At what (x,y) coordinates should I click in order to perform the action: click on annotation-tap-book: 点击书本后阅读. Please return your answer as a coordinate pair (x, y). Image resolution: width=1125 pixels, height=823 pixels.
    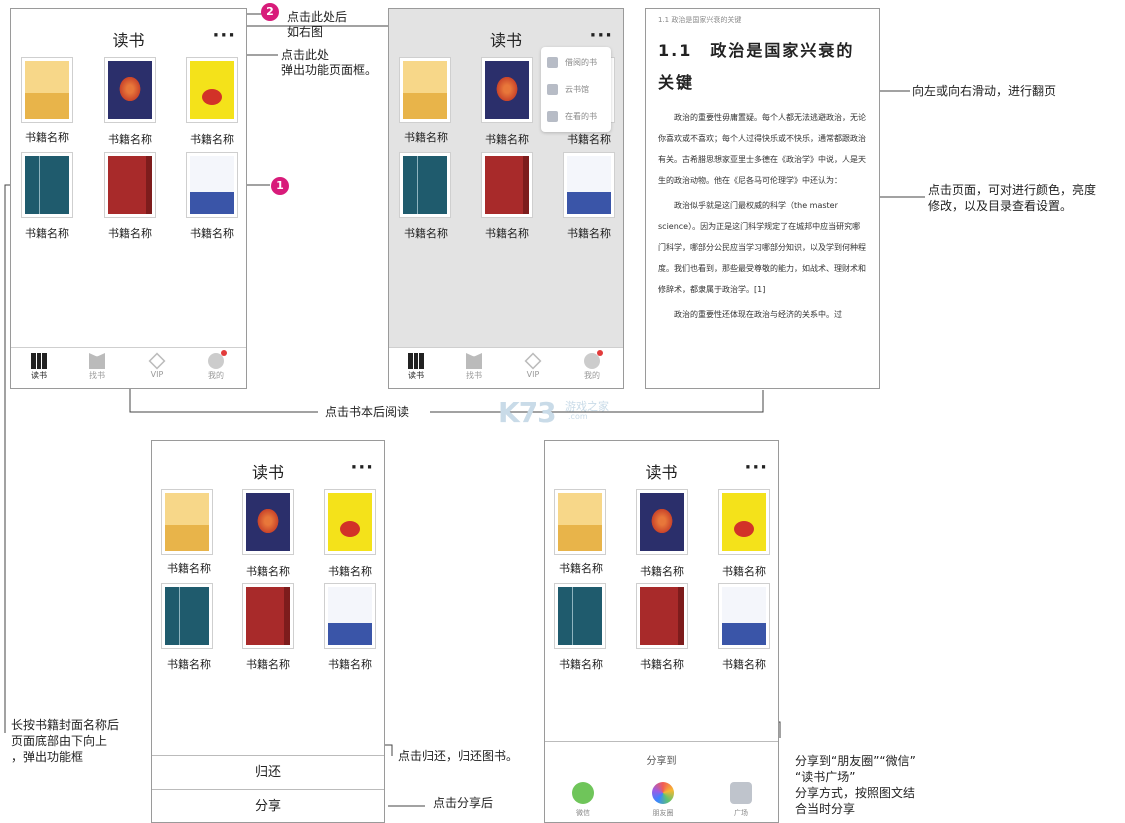
    Looking at the image, I should click on (367, 412).